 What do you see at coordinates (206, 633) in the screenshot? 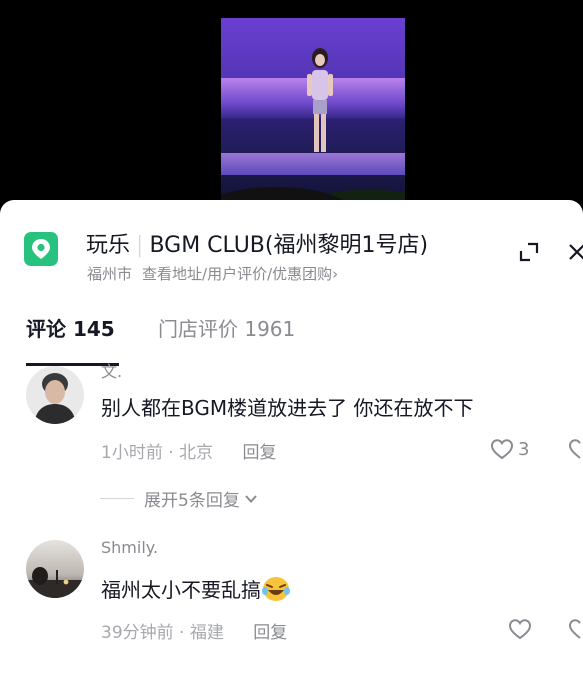
I see `comment-location: 福建` at bounding box center [206, 633].